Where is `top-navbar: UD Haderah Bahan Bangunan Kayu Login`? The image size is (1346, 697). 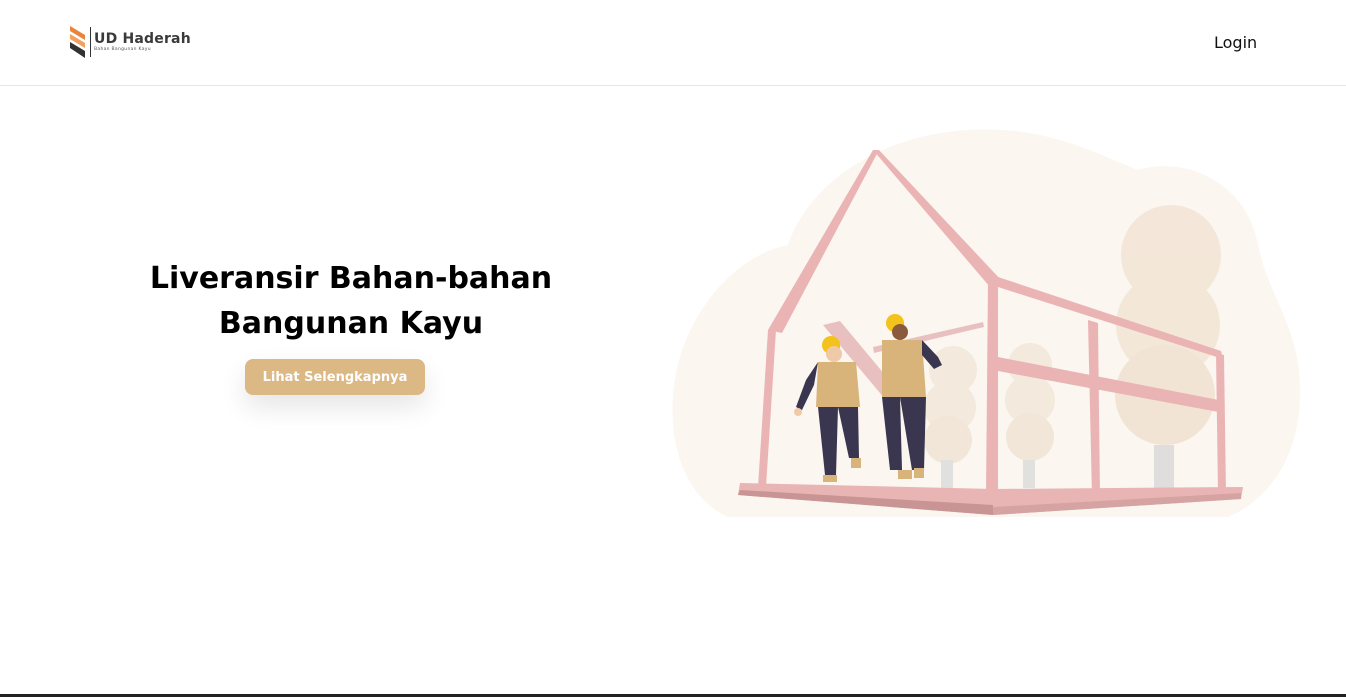 top-navbar: UD Haderah Bahan Bangunan Kayu Login is located at coordinates (673, 43).